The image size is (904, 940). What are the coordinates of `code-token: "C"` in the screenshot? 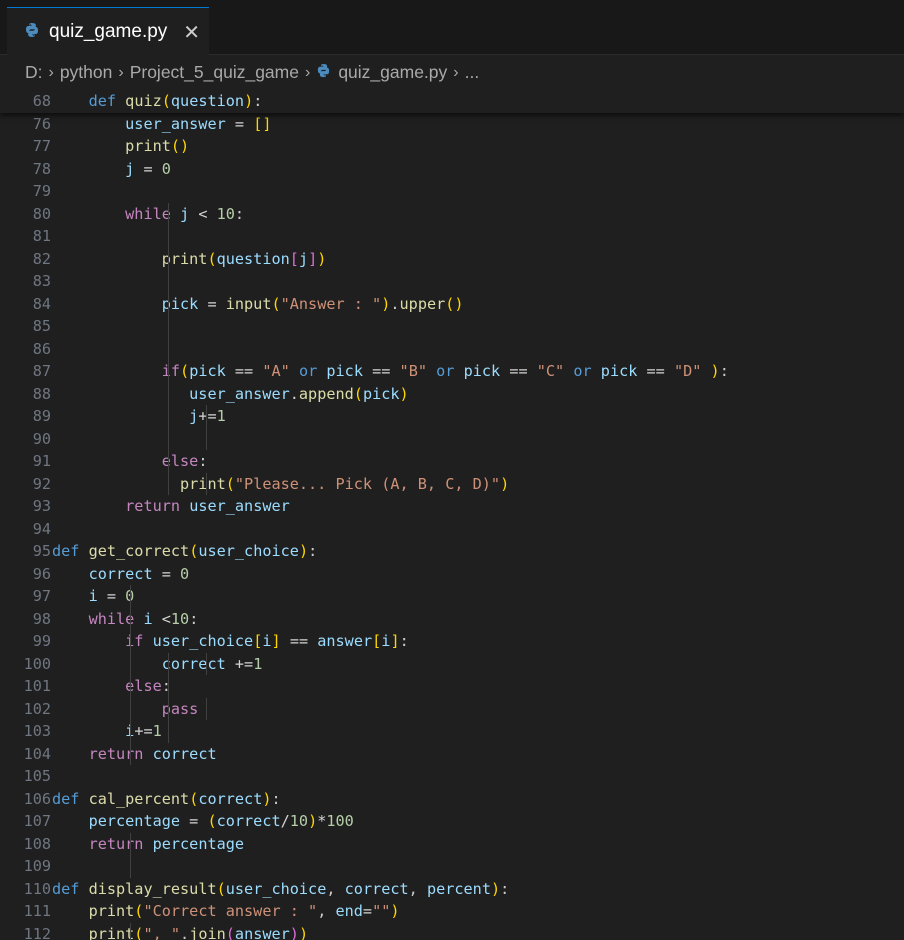 It's located at (550, 371).